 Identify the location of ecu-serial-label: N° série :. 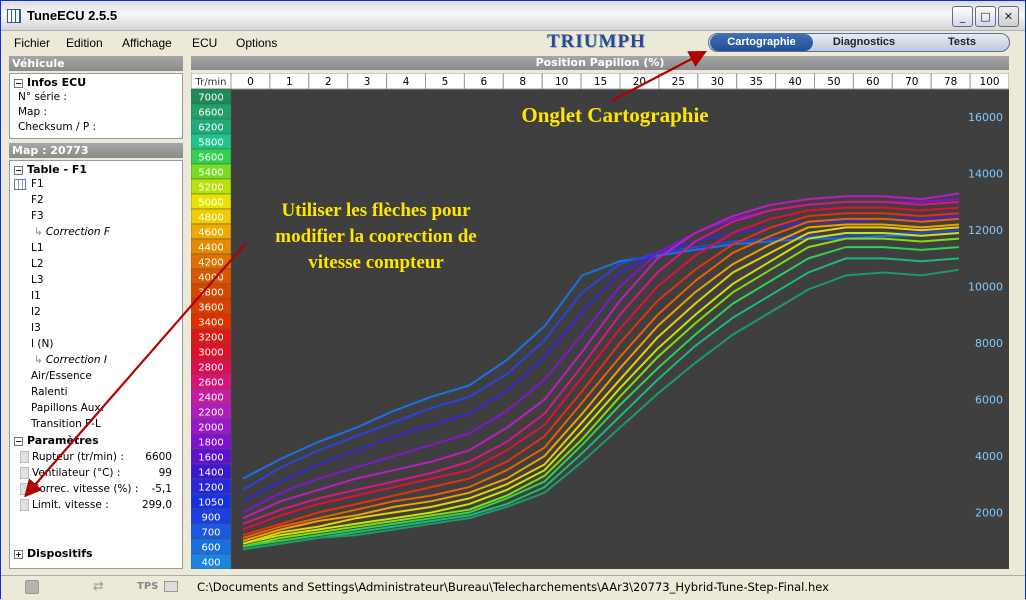
(42, 97).